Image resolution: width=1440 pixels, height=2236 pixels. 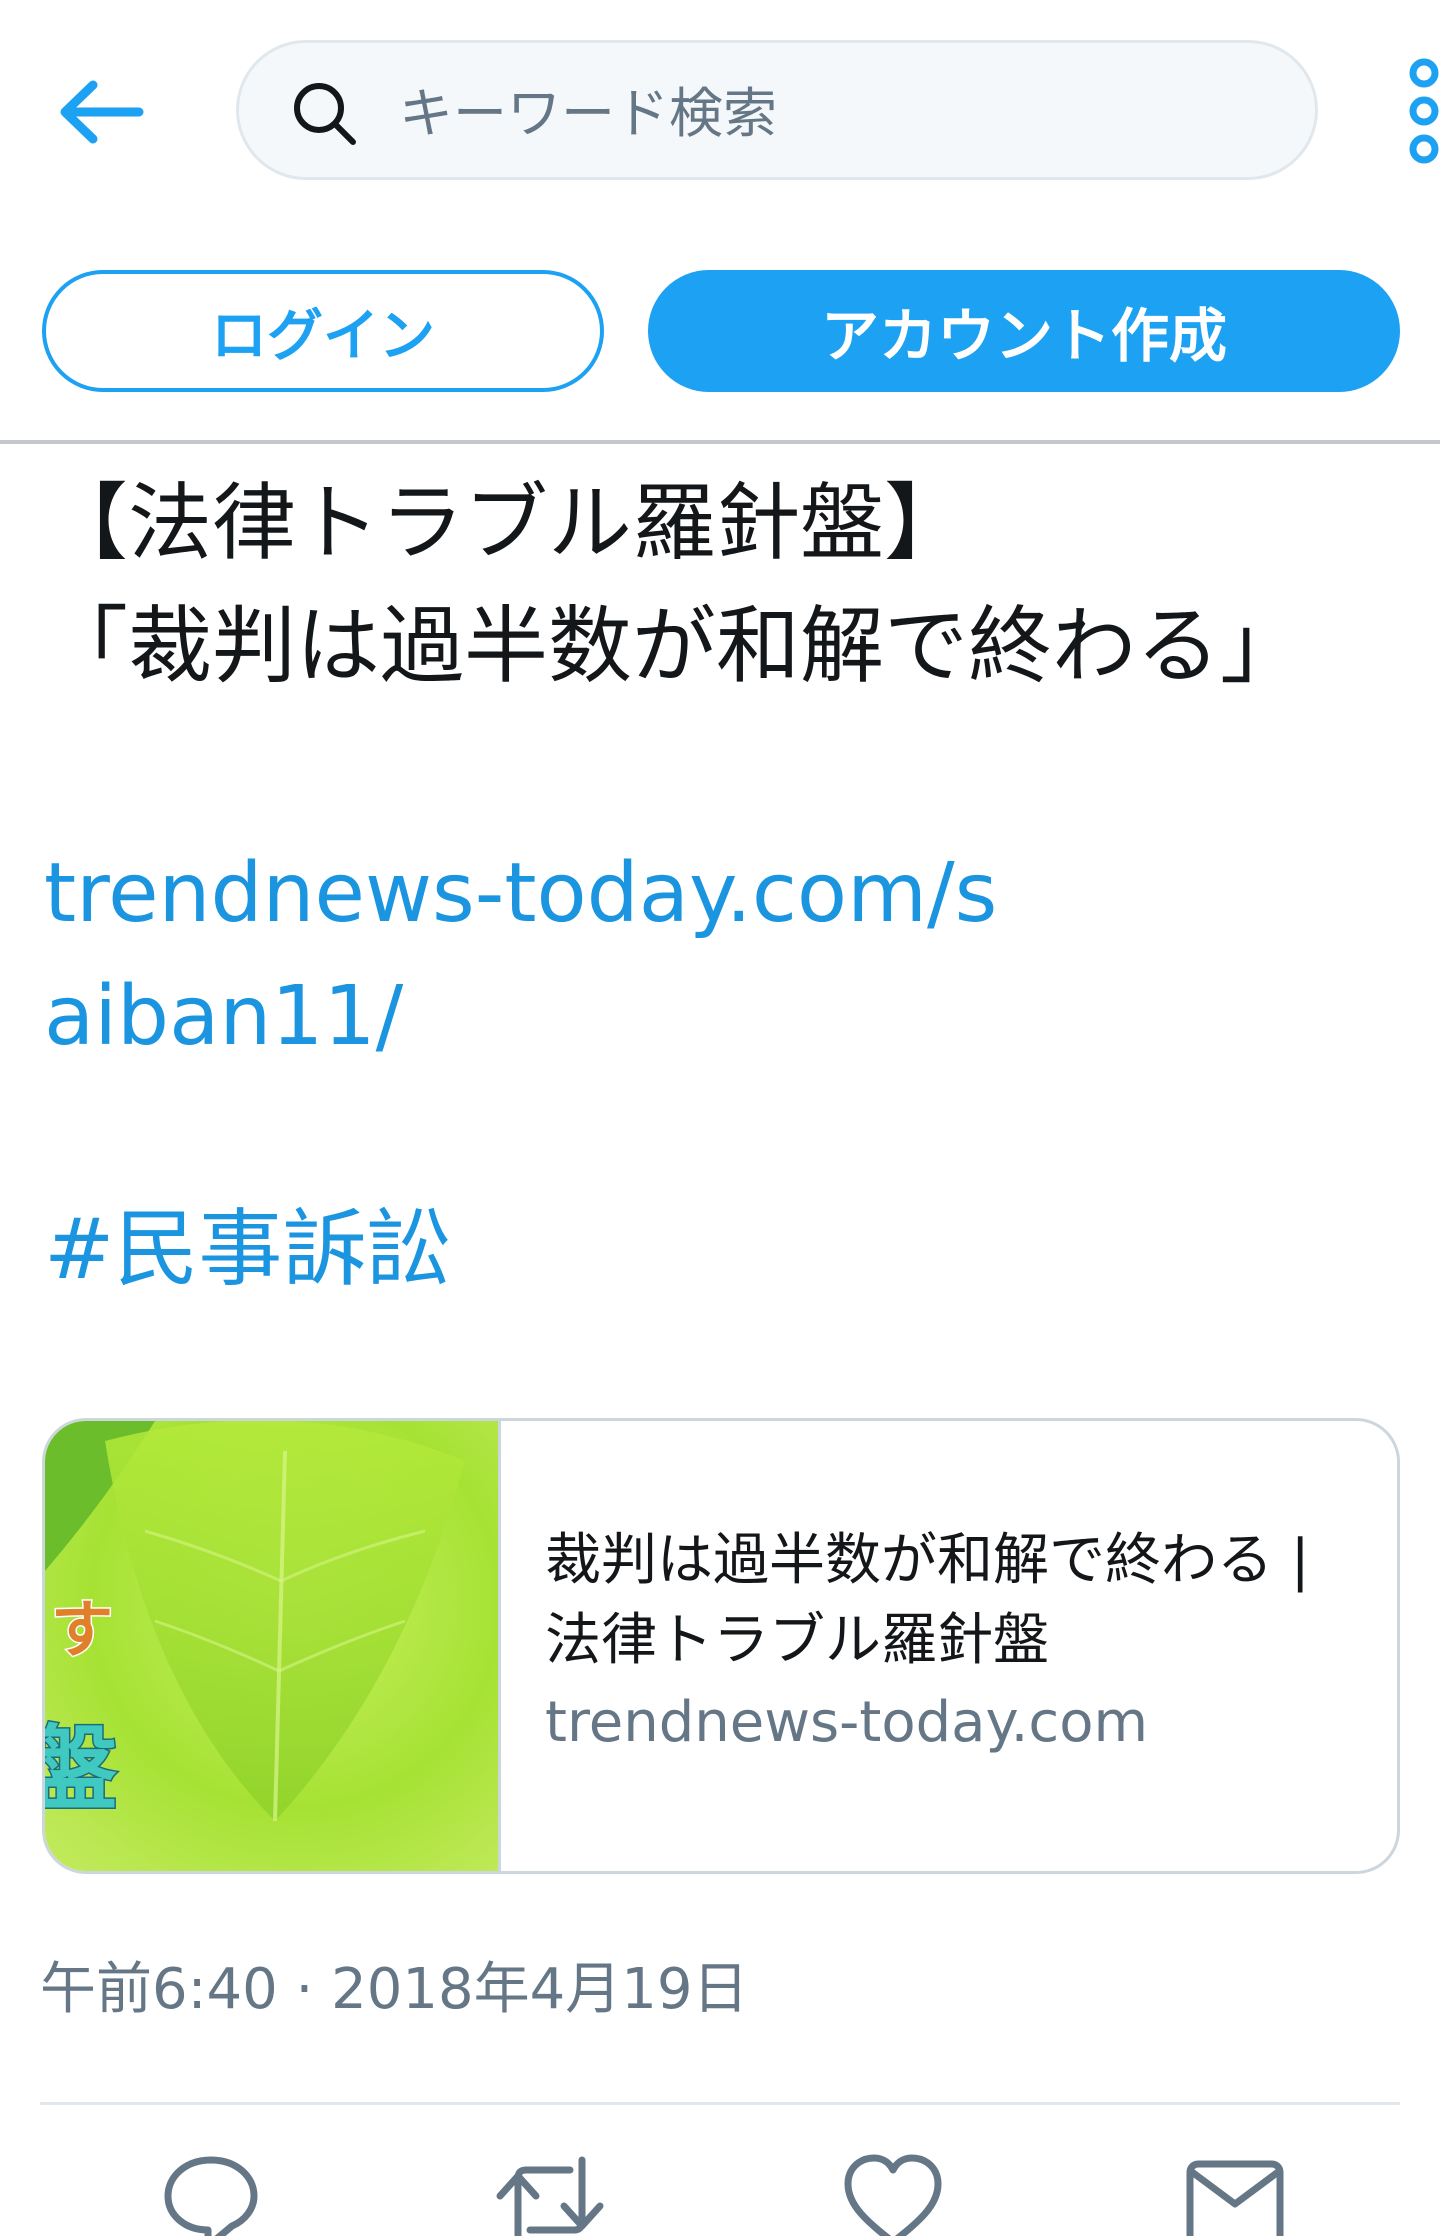 What do you see at coordinates (325, 114) in the screenshot?
I see `search-icon` at bounding box center [325, 114].